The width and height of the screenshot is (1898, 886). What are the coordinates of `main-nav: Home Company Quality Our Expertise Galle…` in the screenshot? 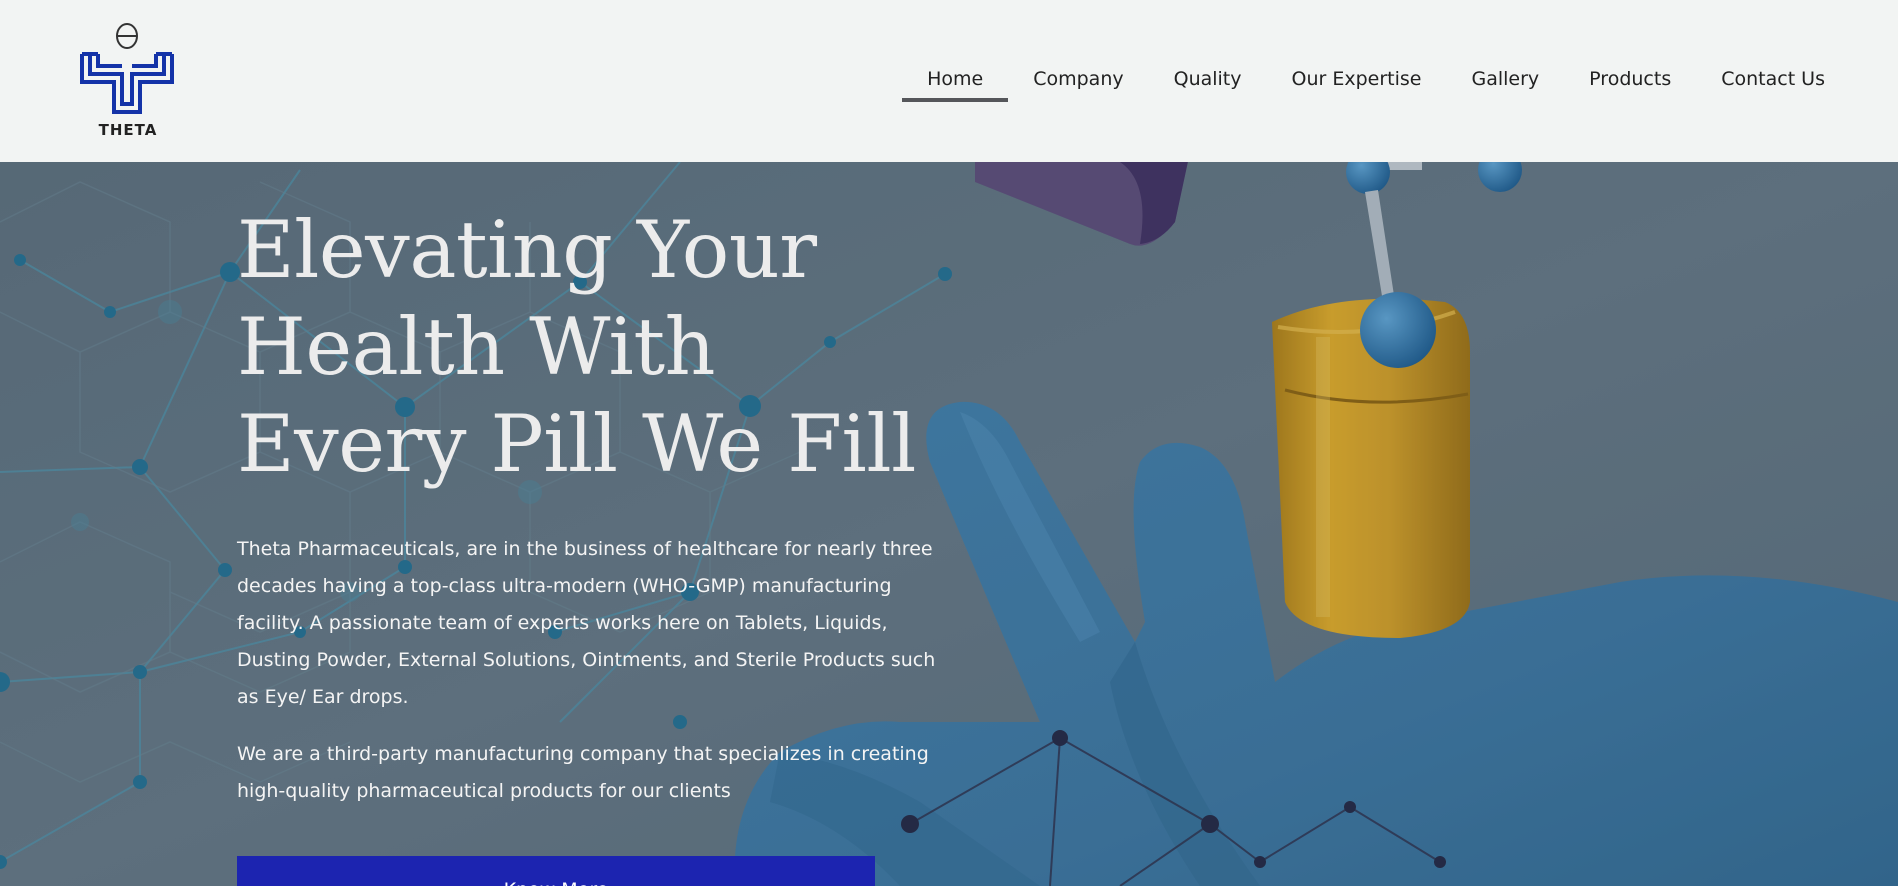 It's located at (1376, 83).